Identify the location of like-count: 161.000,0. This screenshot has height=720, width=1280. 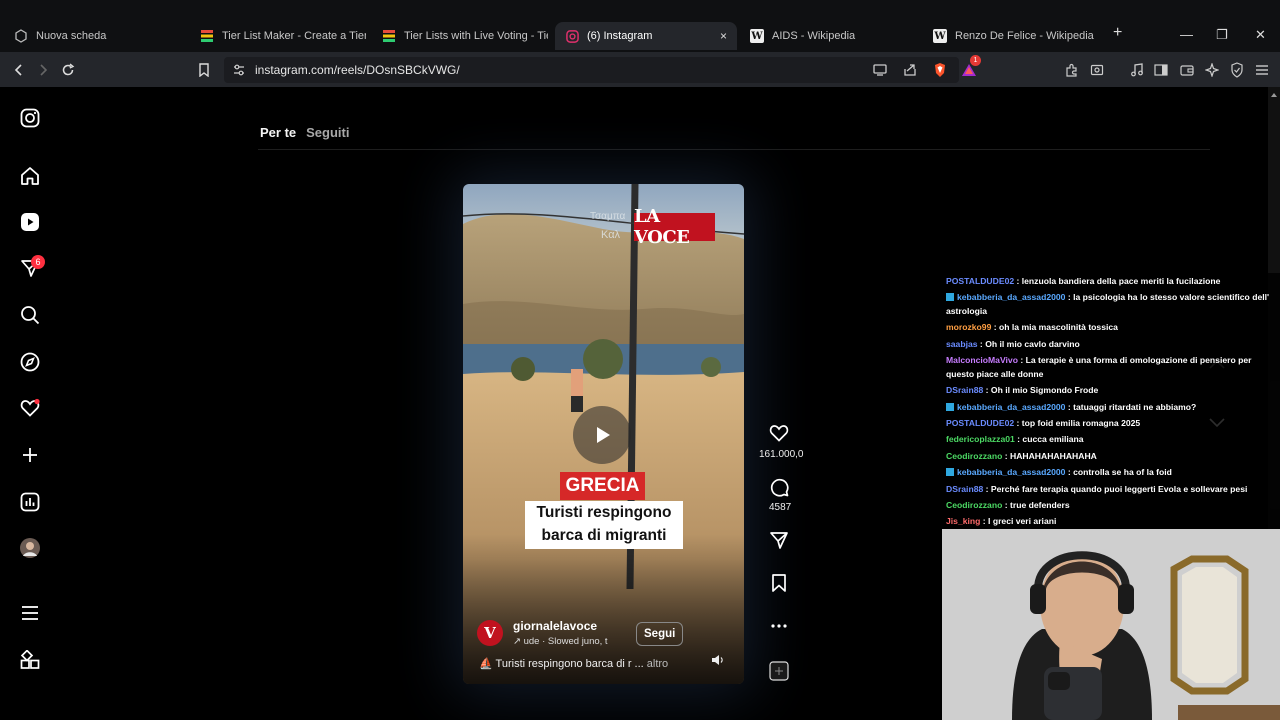
(781, 454).